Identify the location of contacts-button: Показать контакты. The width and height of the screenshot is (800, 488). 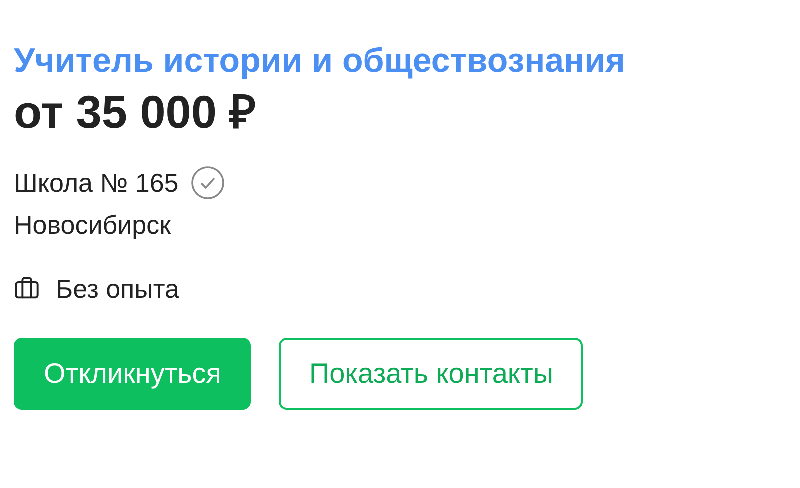
(431, 374).